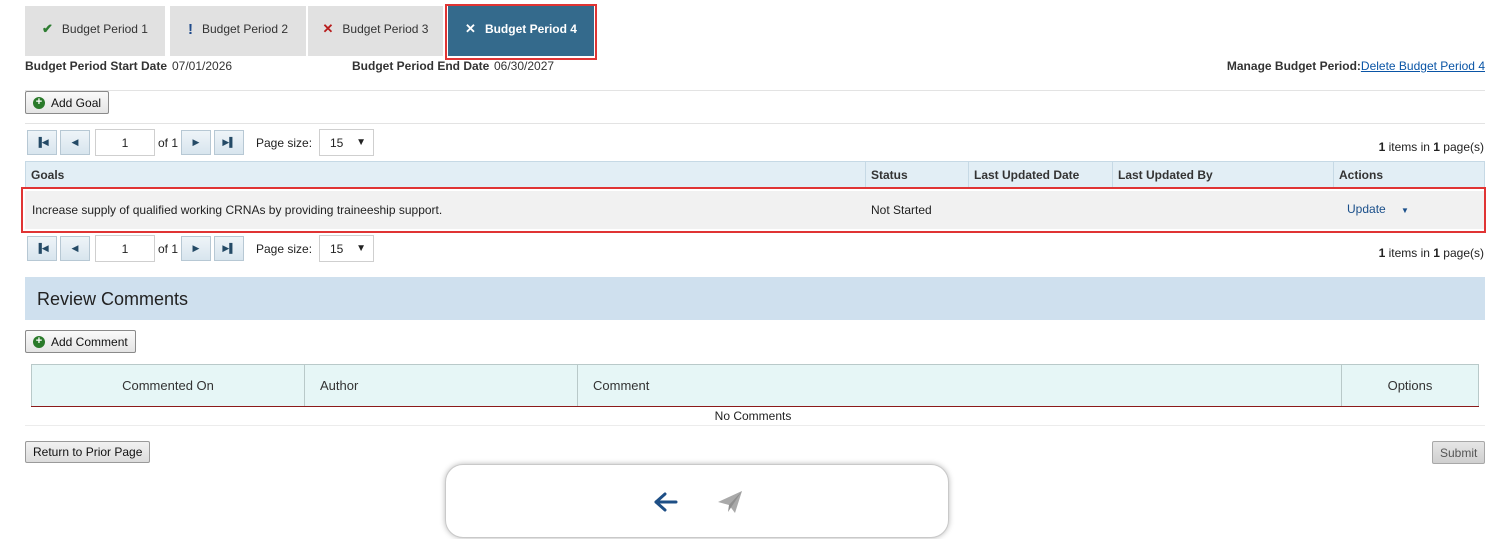 The height and width of the screenshot is (539, 1506). I want to click on tab-budget-period-2: ! Budget Period 2, so click(238, 31).